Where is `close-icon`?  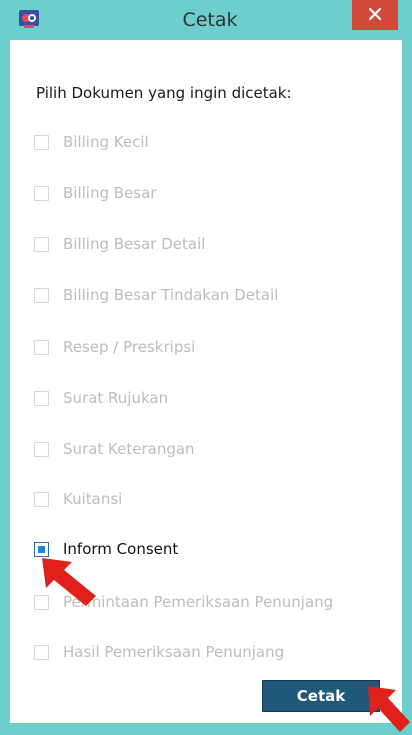
close-icon is located at coordinates (375, 15).